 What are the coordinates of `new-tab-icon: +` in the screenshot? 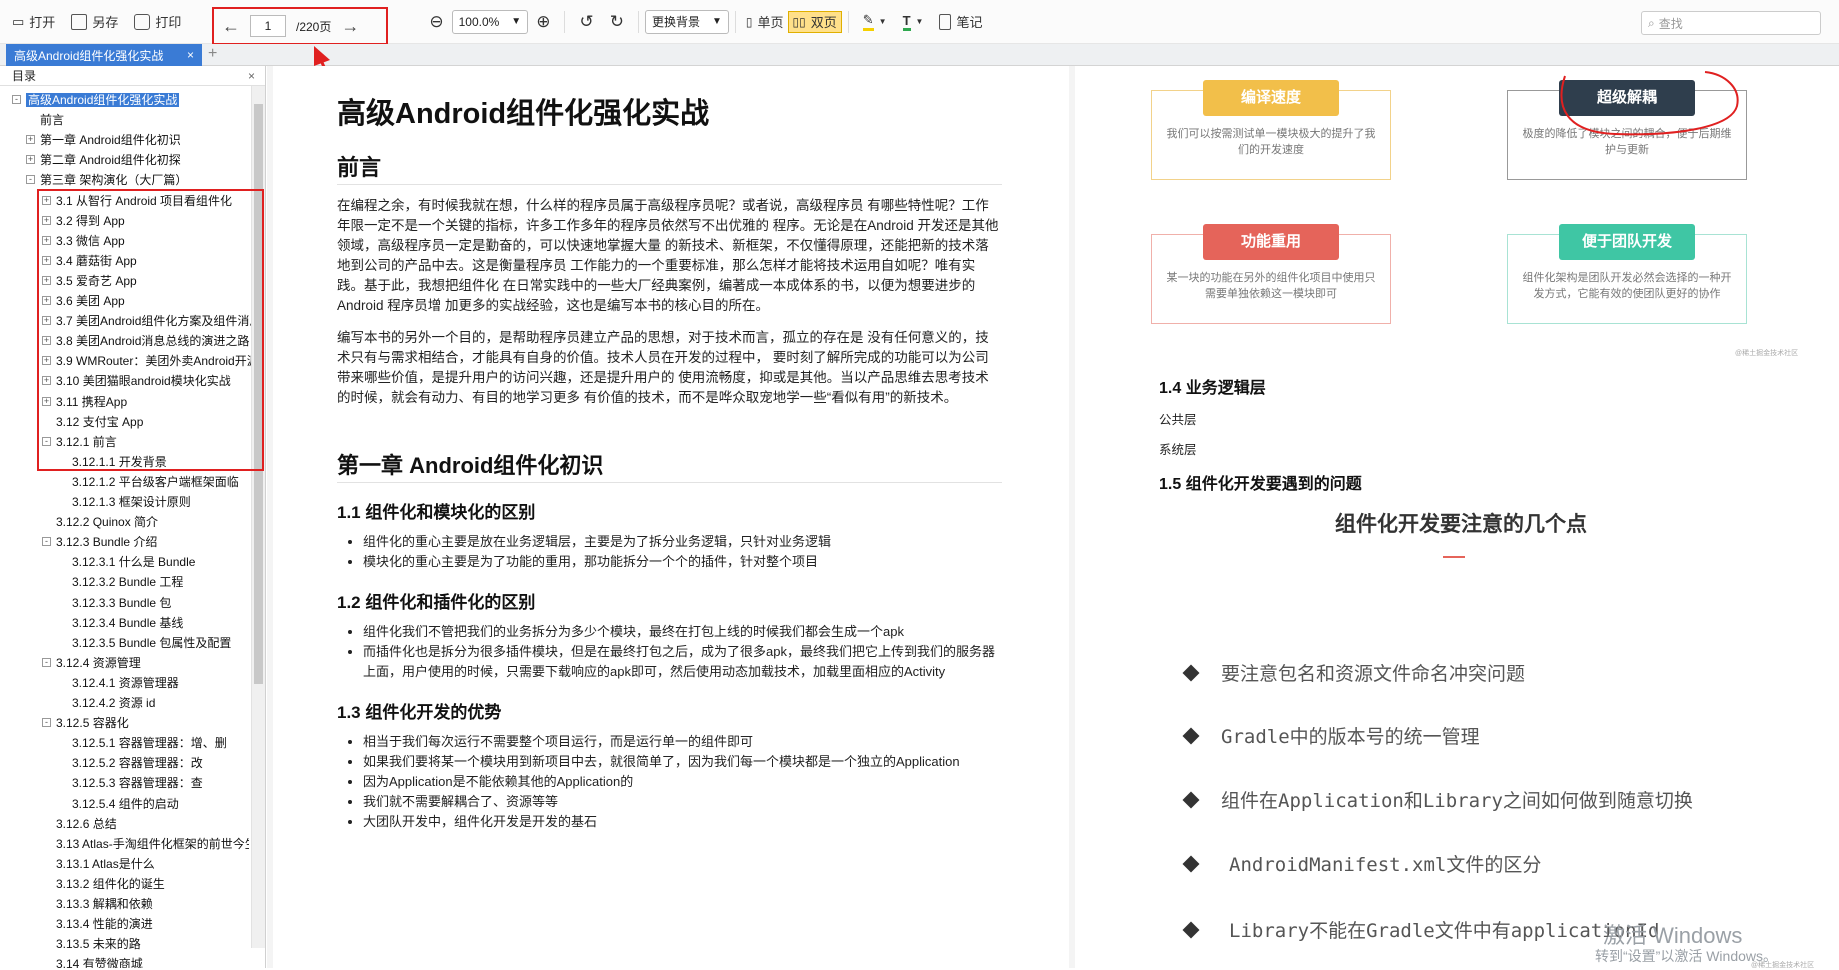 It's located at (212, 54).